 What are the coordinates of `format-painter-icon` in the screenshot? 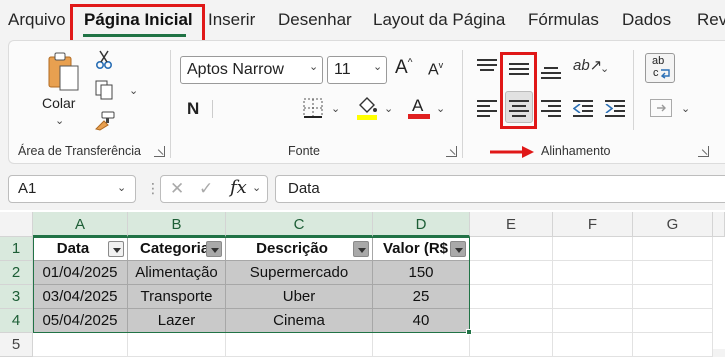 It's located at (105, 121).